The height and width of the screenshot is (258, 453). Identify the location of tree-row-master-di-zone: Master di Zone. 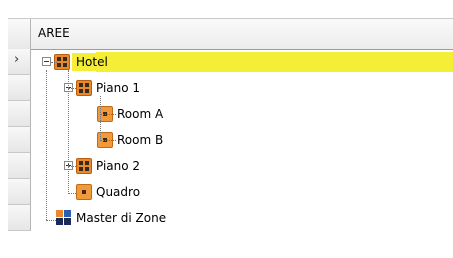
(230, 218).